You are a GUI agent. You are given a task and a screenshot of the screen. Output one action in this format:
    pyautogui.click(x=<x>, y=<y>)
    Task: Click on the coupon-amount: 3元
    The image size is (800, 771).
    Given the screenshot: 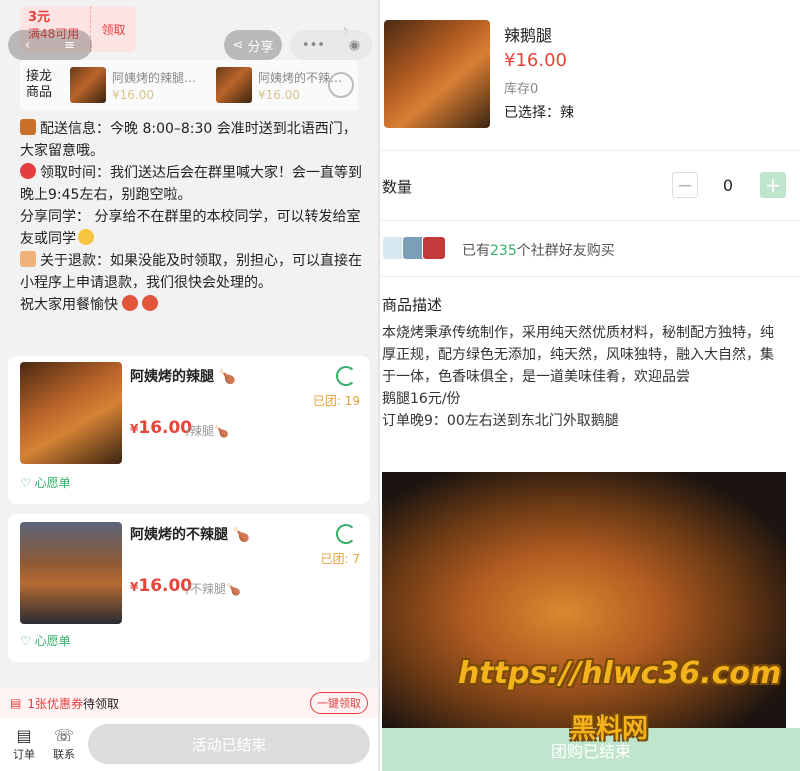 What is the action you would take?
    pyautogui.click(x=39, y=17)
    